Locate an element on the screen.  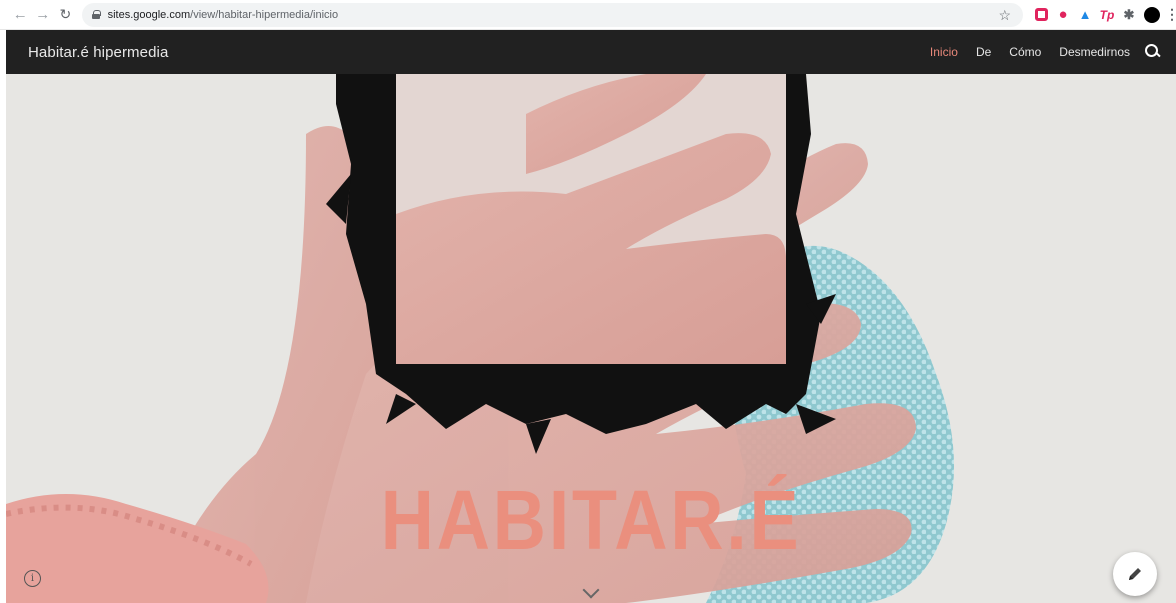
forward-button: → is located at coordinates (43, 15).